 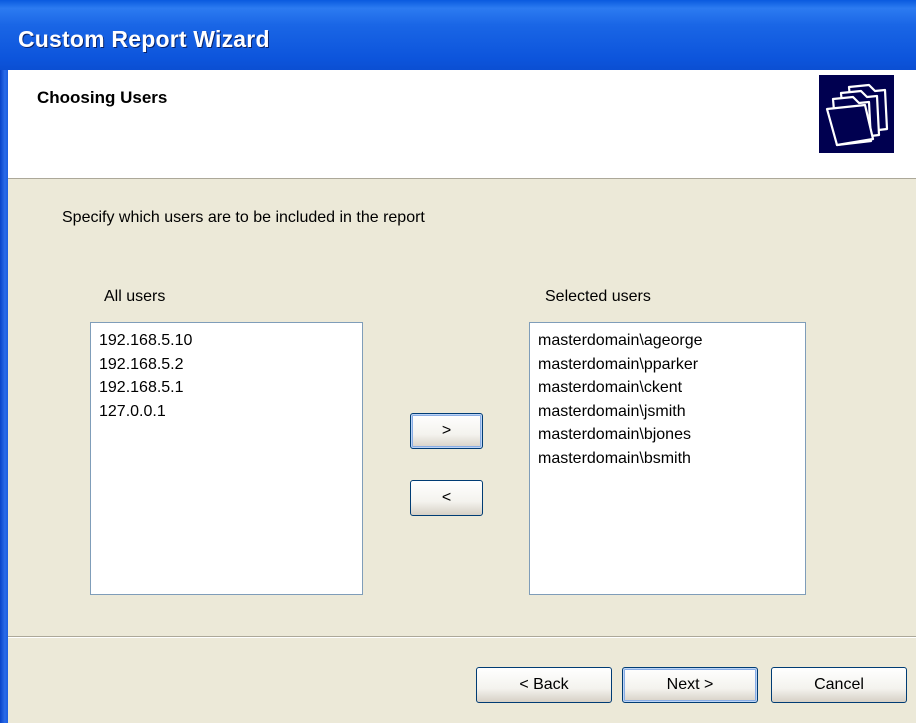 I want to click on remove-user-button: <, so click(x=446, y=498).